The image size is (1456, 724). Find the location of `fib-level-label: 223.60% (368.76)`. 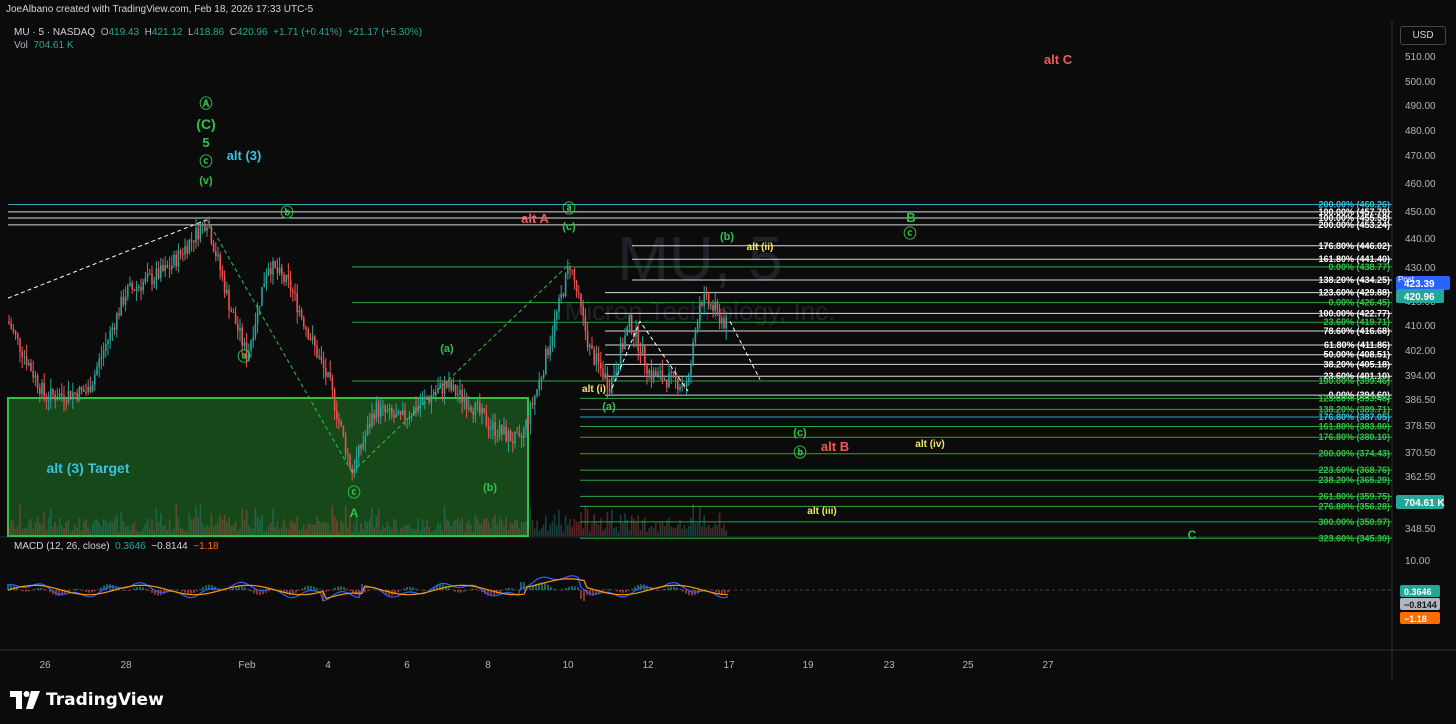

fib-level-label: 223.60% (368.76) is located at coordinates (1354, 470).